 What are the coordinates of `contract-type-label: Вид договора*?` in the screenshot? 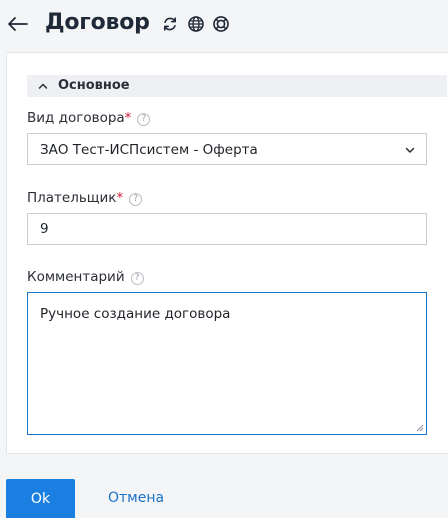 It's located at (89, 118).